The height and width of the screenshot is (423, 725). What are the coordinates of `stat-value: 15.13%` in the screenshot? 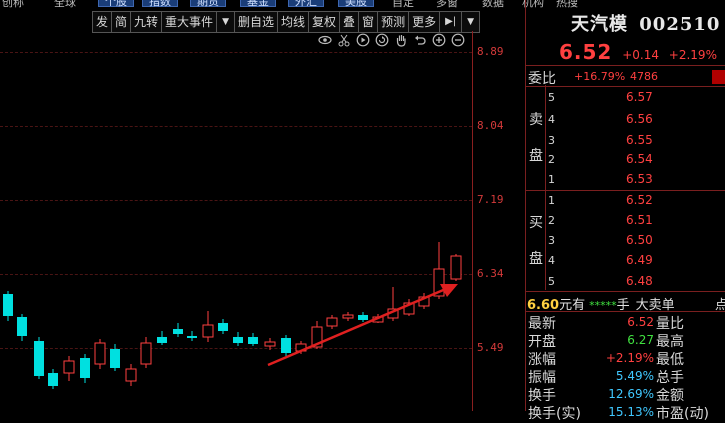 It's located at (631, 412).